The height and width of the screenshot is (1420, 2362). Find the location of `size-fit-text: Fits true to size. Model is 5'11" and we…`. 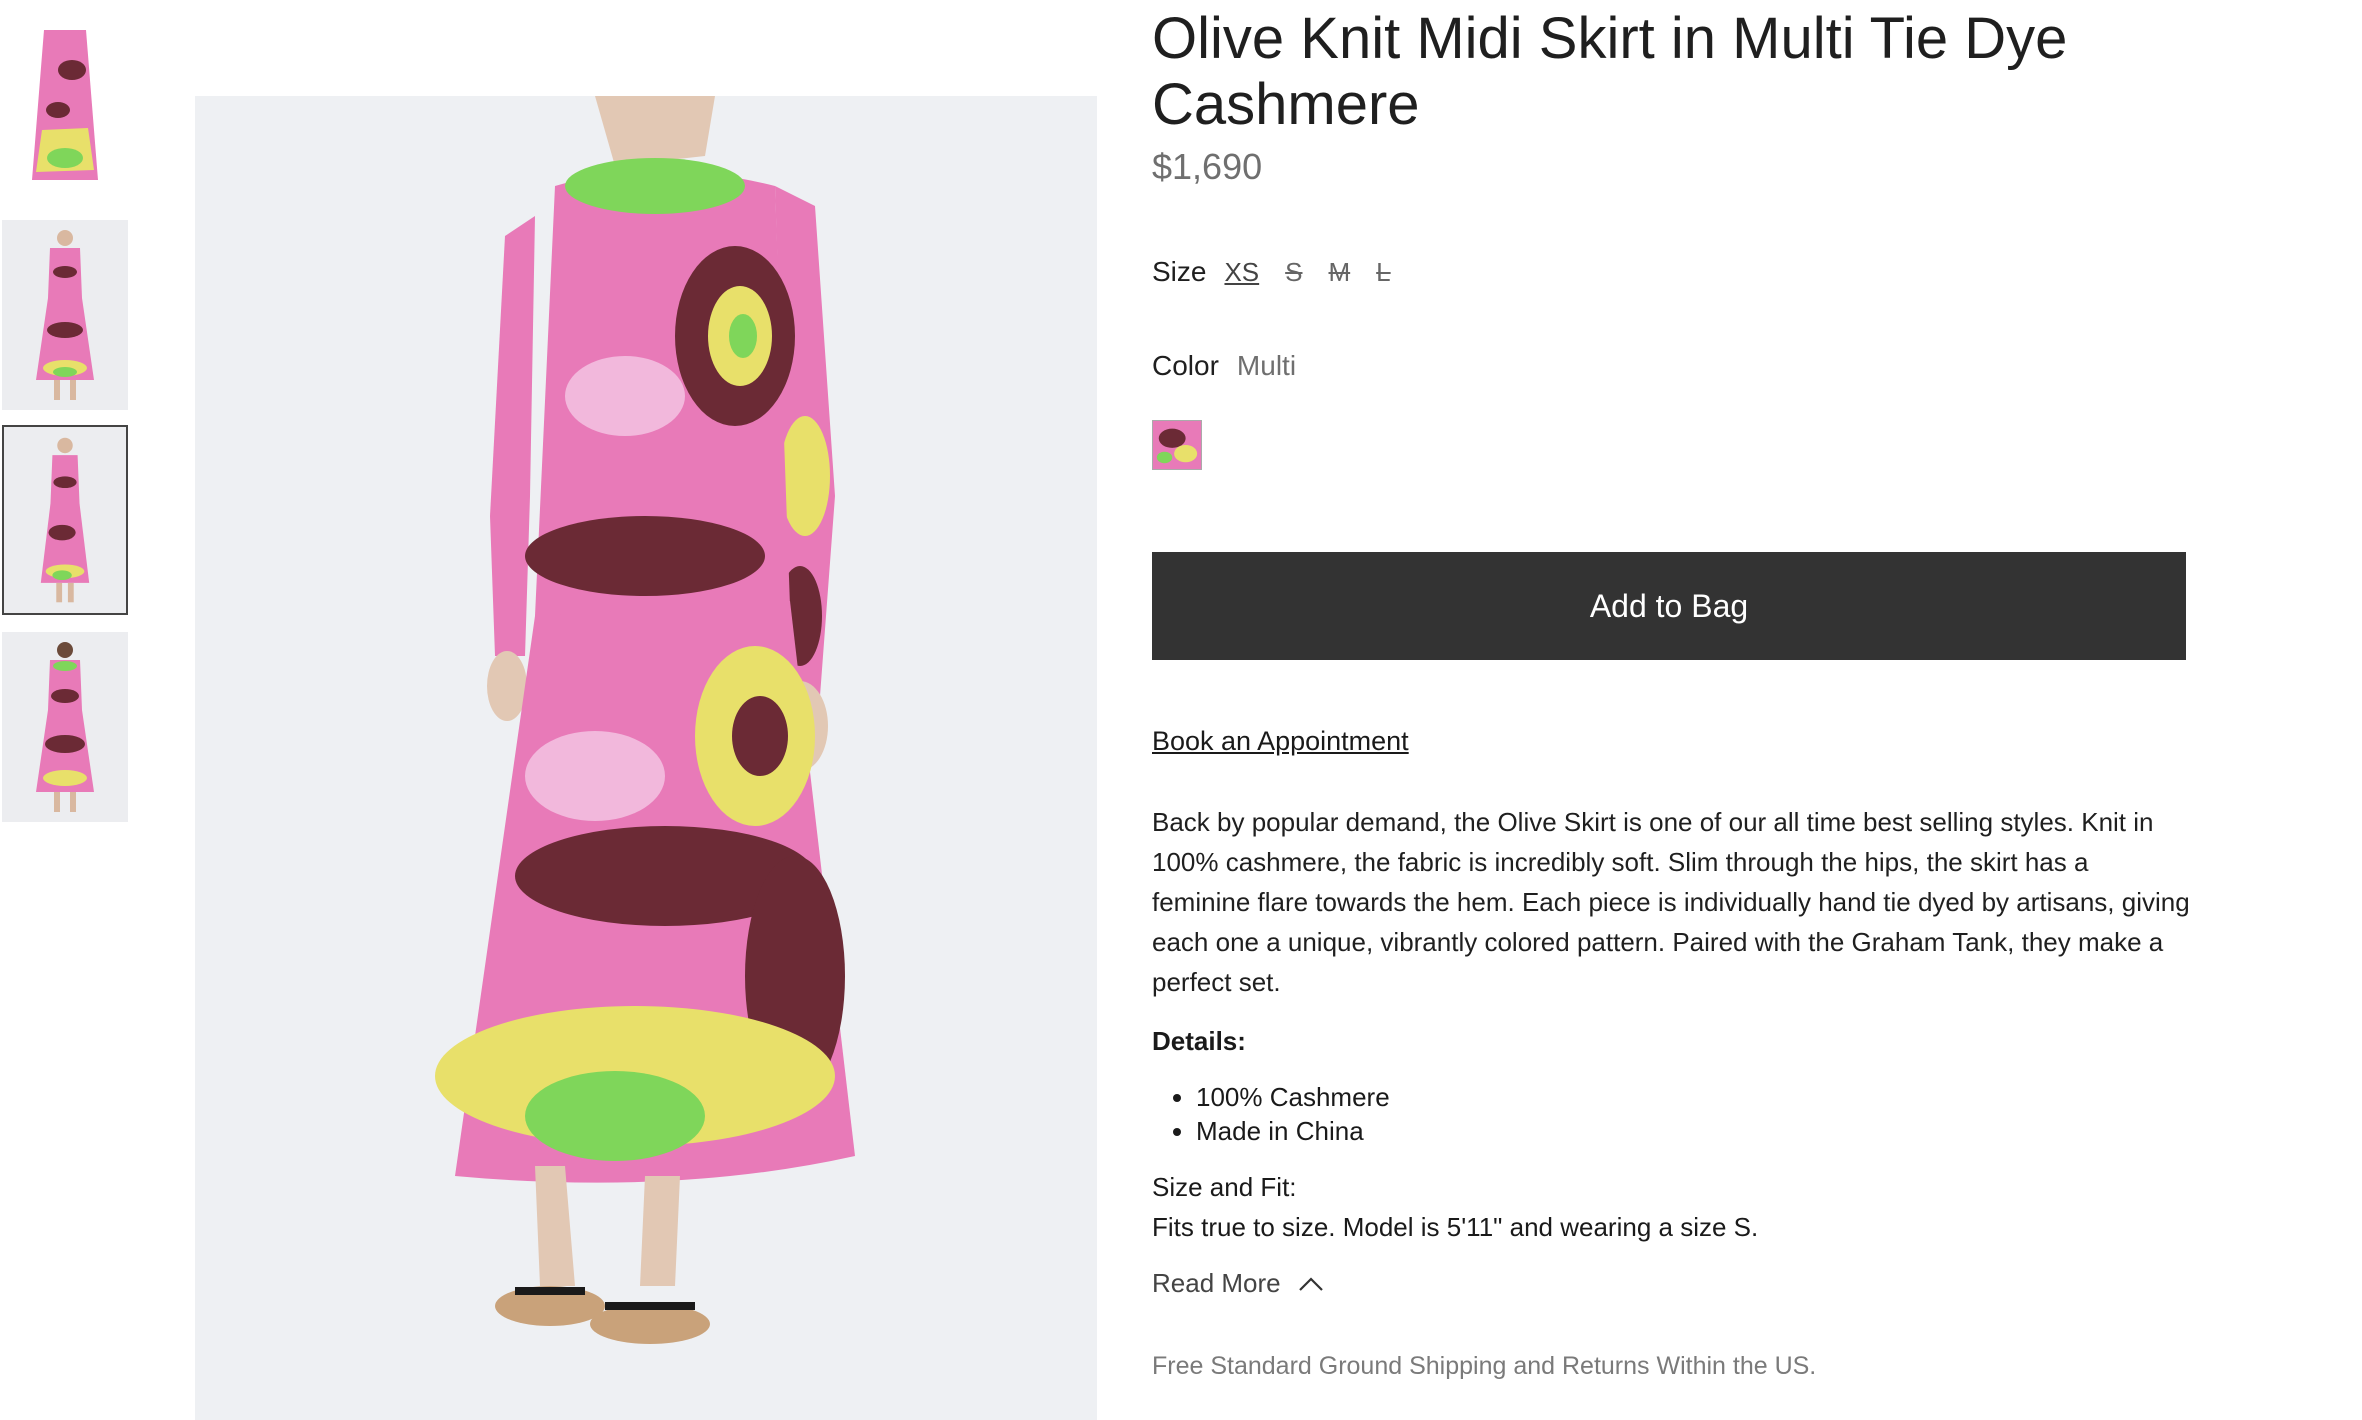

size-fit-text: Fits true to size. Model is 5'11" and we… is located at coordinates (1455, 1227).